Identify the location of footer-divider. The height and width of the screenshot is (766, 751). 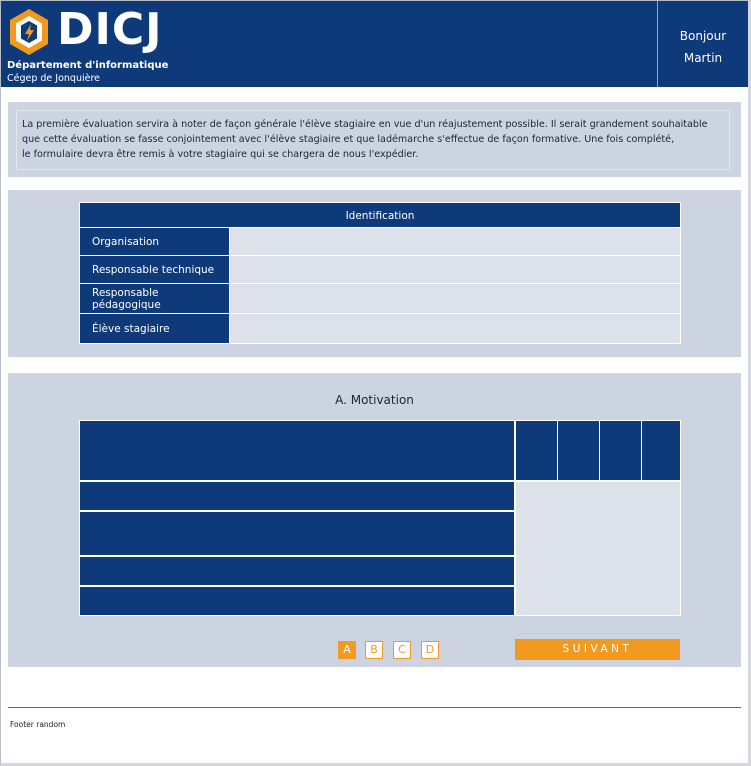
(374, 707).